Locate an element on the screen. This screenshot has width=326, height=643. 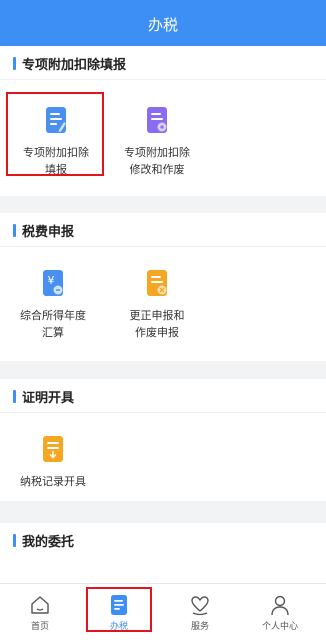
download-document-icon is located at coordinates (53, 449).